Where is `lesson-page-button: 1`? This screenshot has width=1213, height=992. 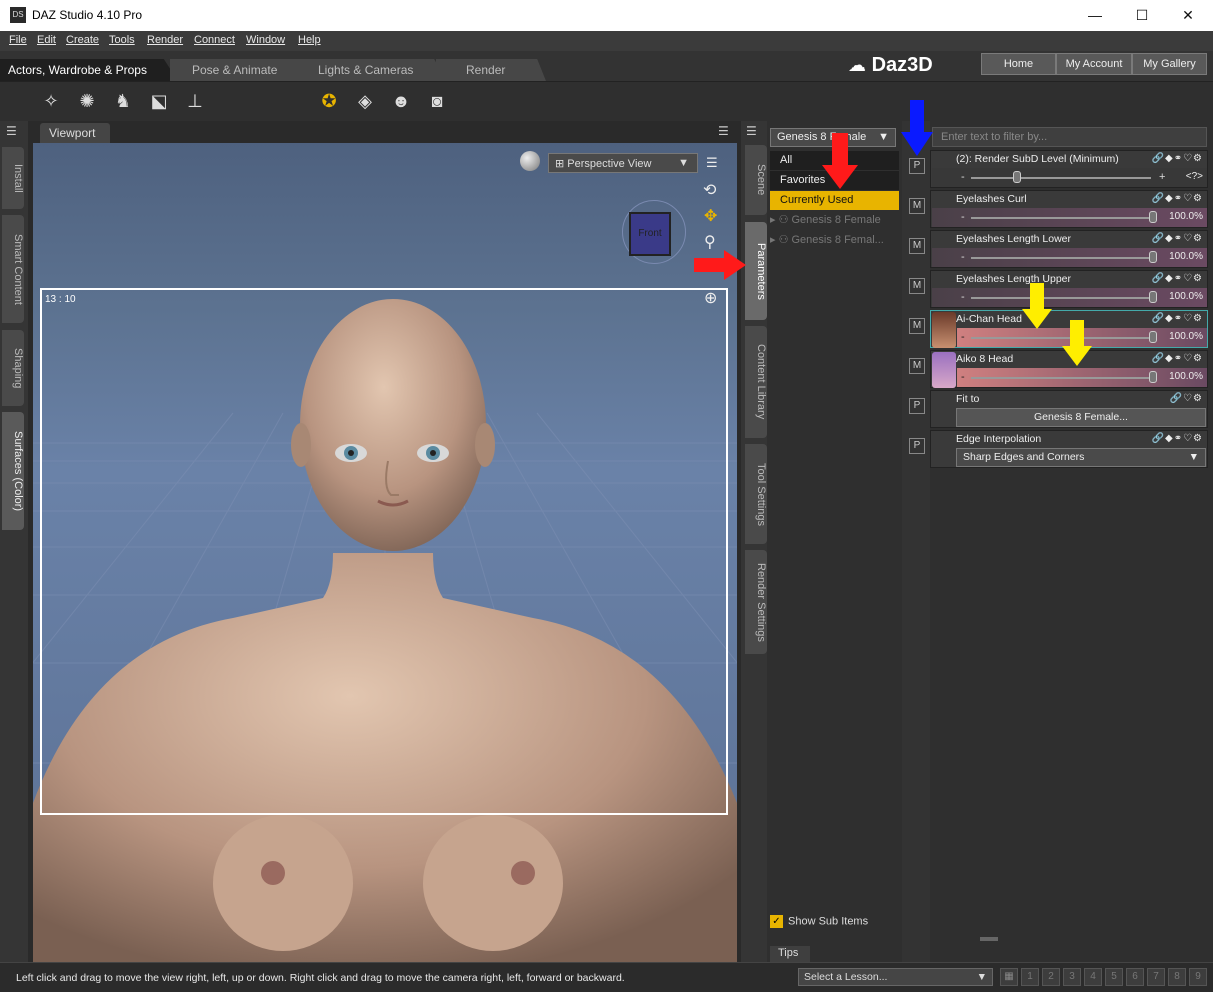 lesson-page-button: 1 is located at coordinates (1030, 977).